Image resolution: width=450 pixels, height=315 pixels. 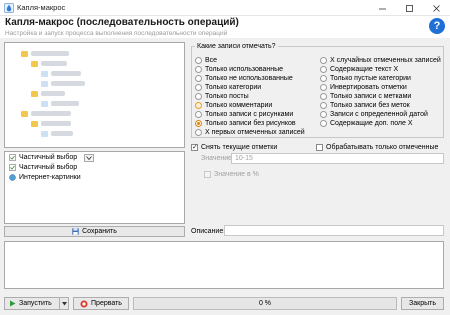 What do you see at coordinates (84, 303) in the screenshot?
I see `stop-icon` at bounding box center [84, 303].